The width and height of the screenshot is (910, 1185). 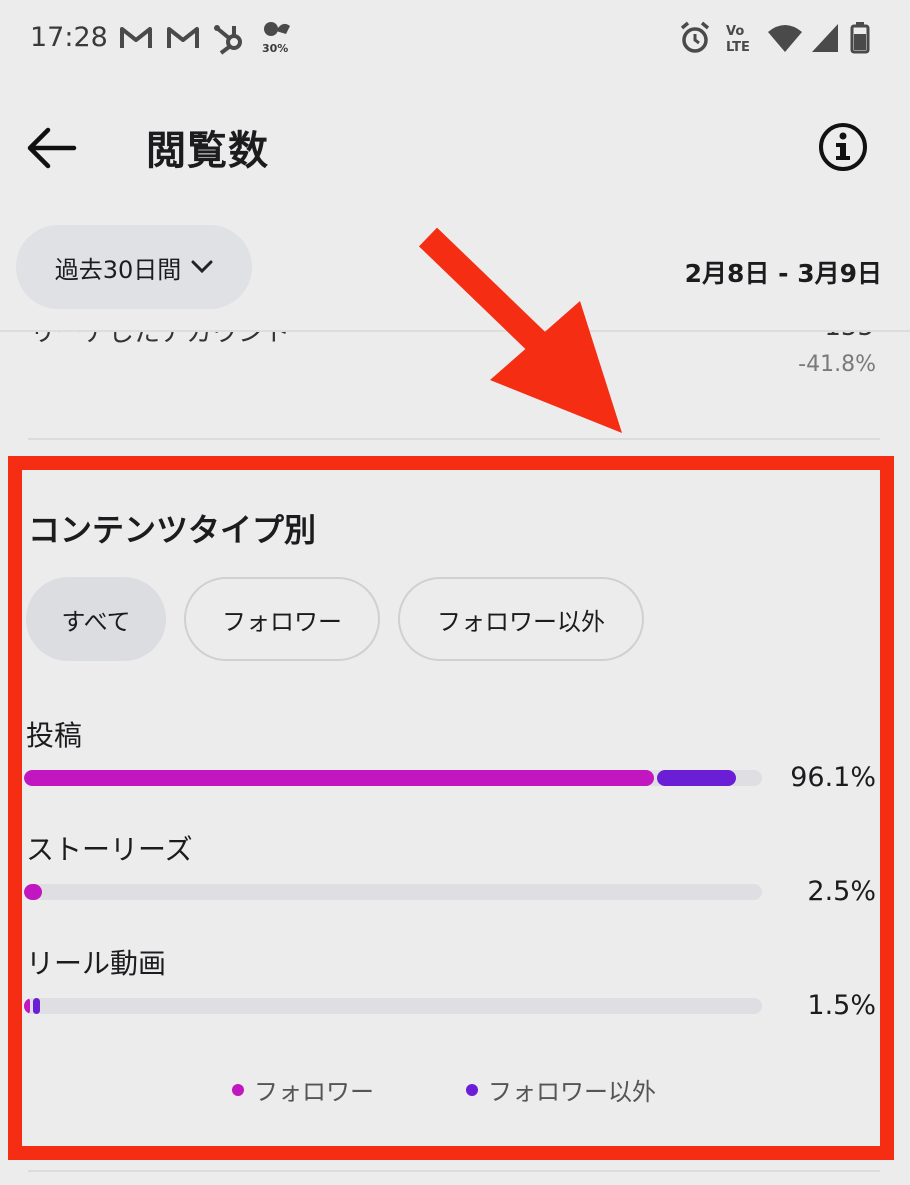 I want to click on info-icon, so click(x=843, y=147).